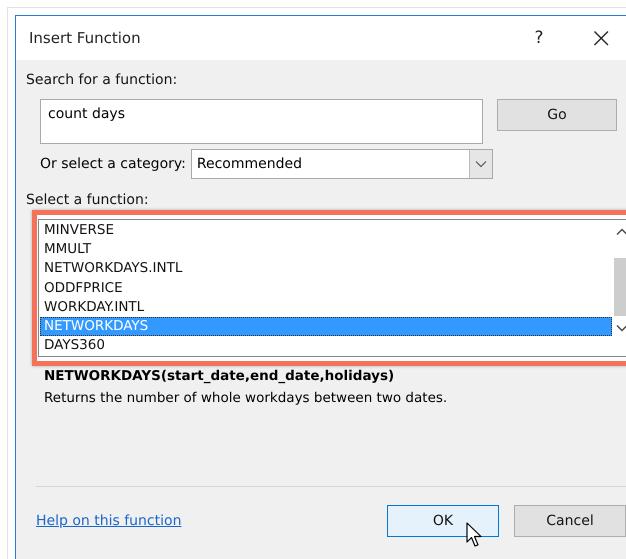 This screenshot has width=626, height=559. I want to click on function-list-label: Select a function:, so click(88, 200).